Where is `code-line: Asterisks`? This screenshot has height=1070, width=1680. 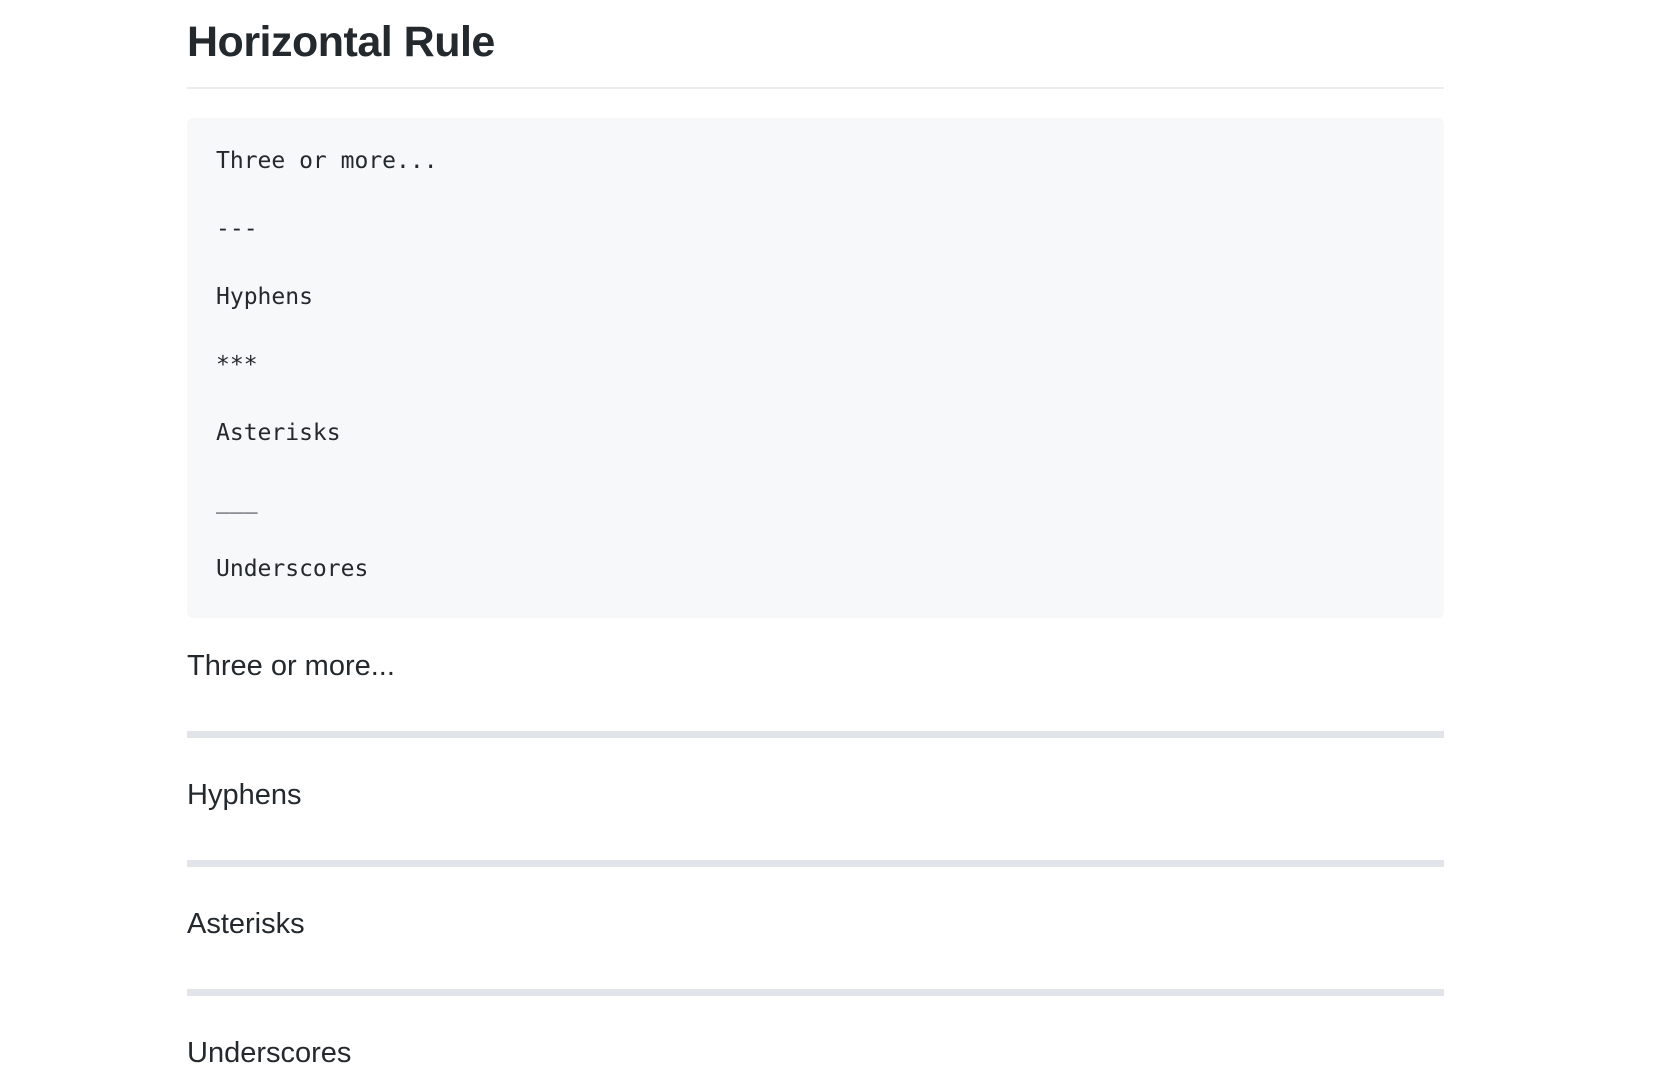 code-line: Asterisks is located at coordinates (278, 433).